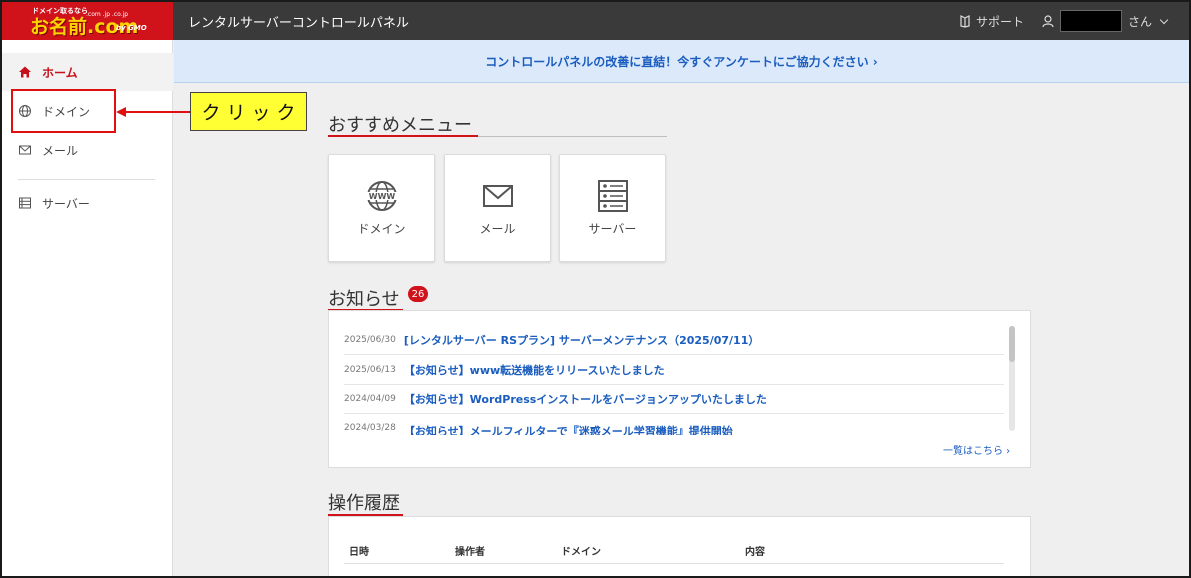  What do you see at coordinates (681, 61) in the screenshot?
I see `survey-banner: コントロールパネルの改善に直結！今すぐアンケートにご協力ください ›` at bounding box center [681, 61].